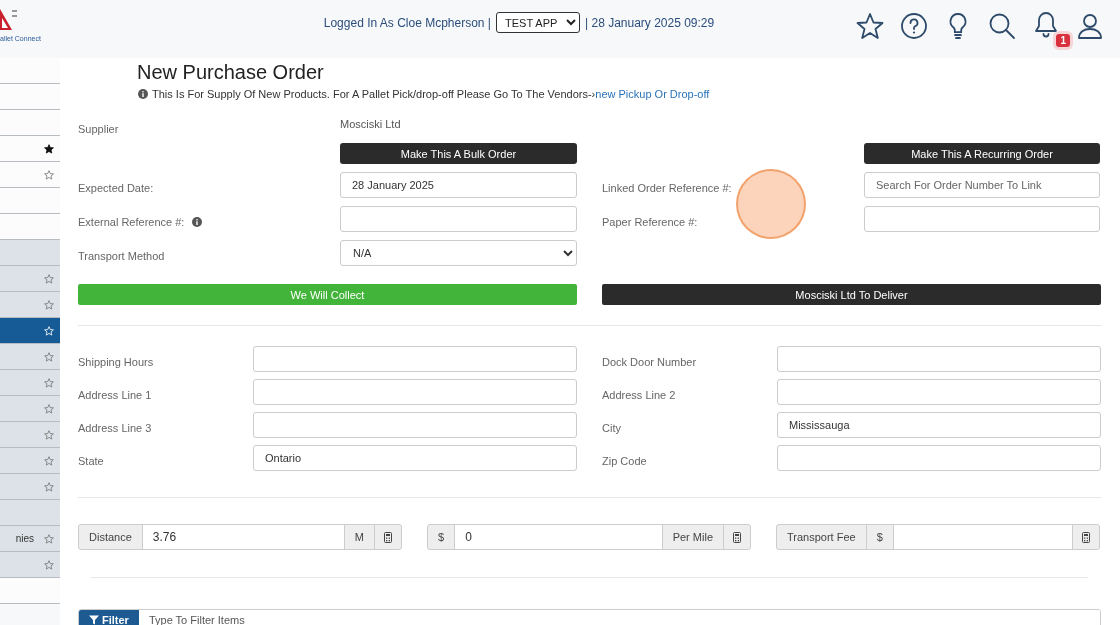  What do you see at coordinates (1046, 24) in the screenshot?
I see `bell-icon` at bounding box center [1046, 24].